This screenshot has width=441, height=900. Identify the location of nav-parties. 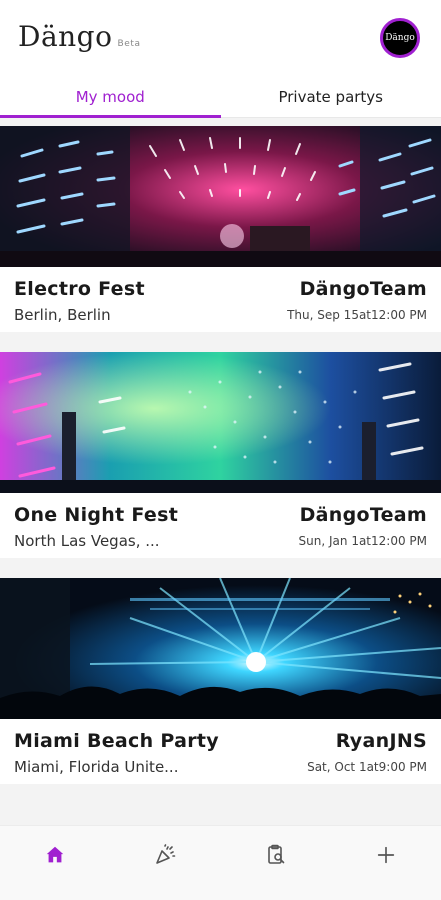
(165, 855).